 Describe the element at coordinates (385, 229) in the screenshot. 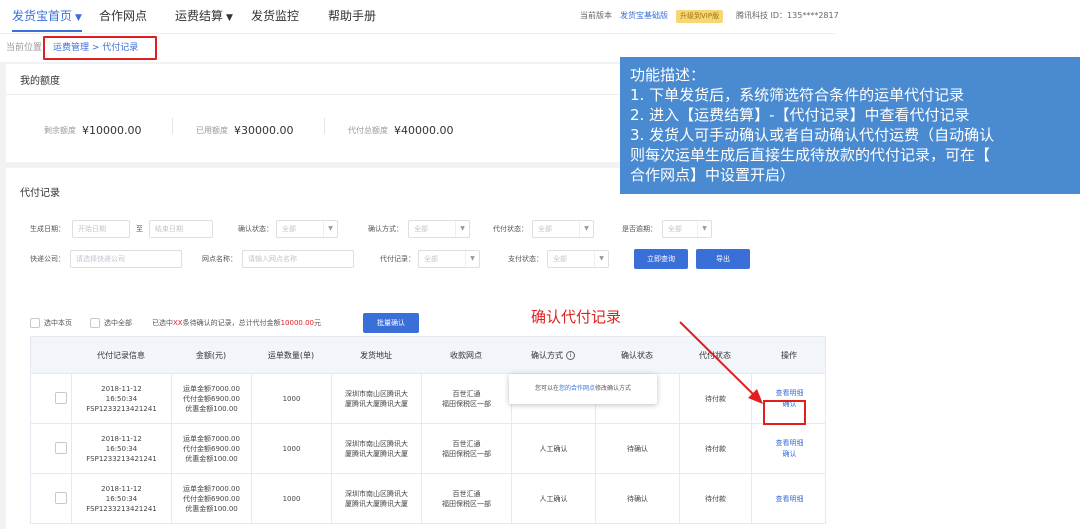

I see `confirm-method-label: 确认方式：` at that location.